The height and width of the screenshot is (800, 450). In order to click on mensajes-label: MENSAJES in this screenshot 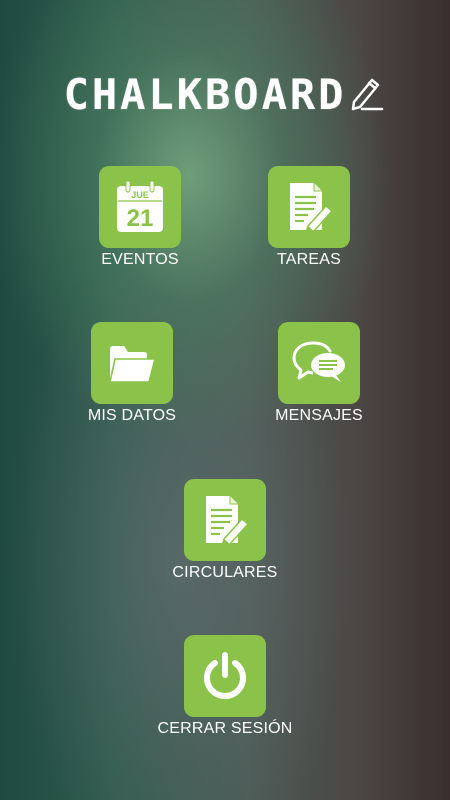, I will do `click(319, 415)`.